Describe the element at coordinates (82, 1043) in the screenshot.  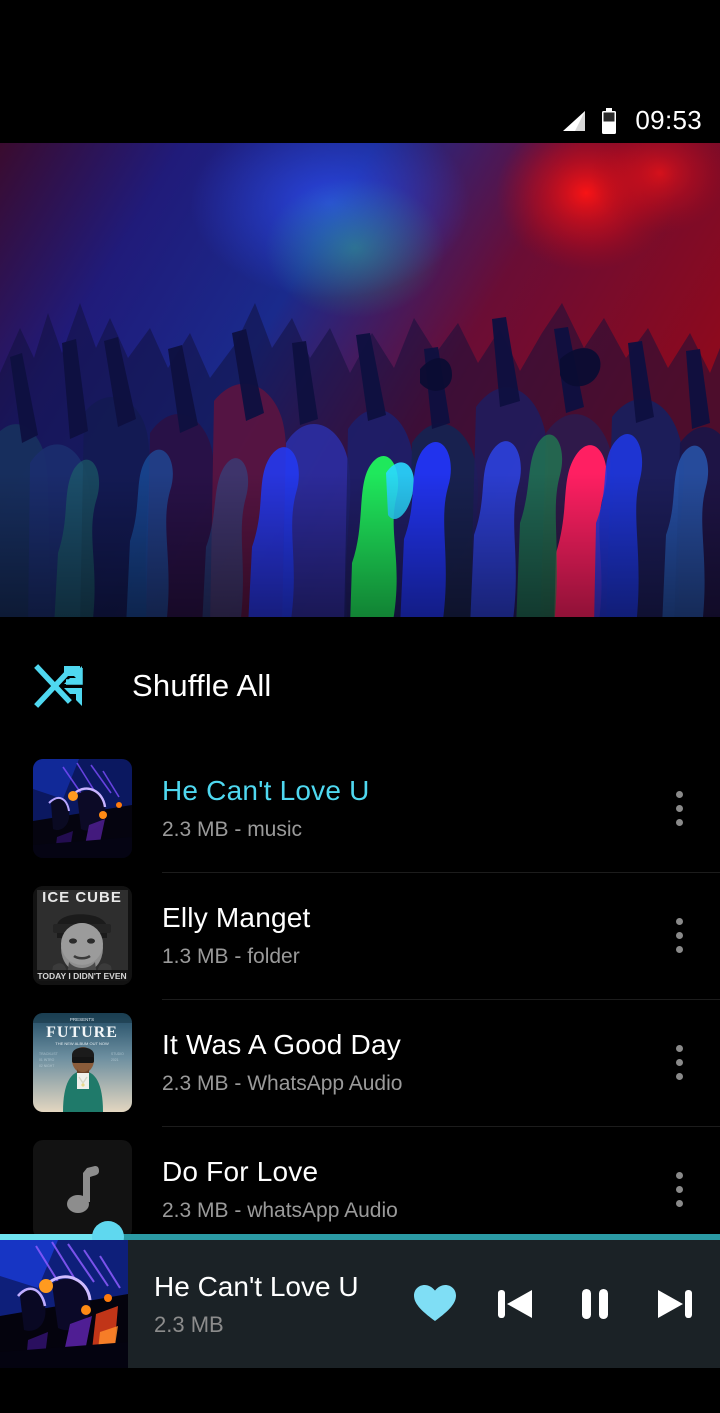
I see `svg-text: THE NEW ALBUM OUT NOW` at that location.